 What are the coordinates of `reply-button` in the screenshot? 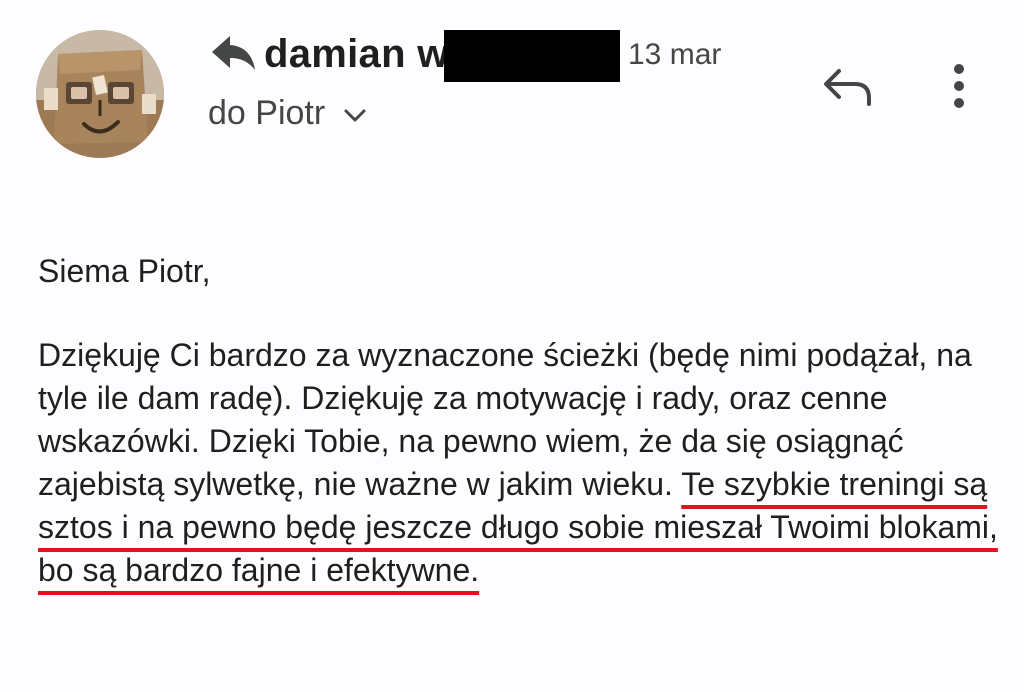 It's located at (848, 86).